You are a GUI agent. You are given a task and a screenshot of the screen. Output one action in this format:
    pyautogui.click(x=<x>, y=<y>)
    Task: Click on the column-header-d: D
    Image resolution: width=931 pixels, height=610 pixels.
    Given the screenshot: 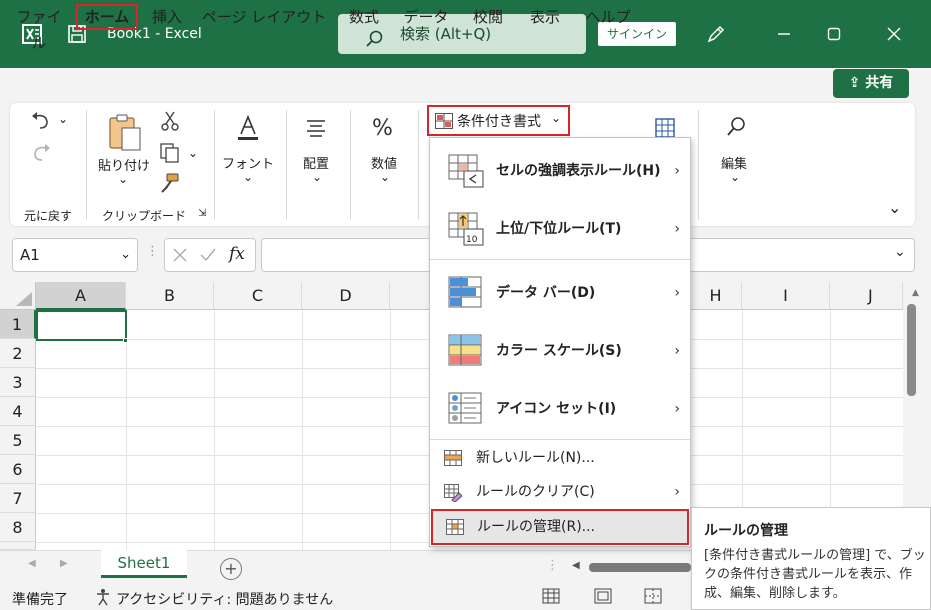 What is the action you would take?
    pyautogui.click(x=346, y=296)
    